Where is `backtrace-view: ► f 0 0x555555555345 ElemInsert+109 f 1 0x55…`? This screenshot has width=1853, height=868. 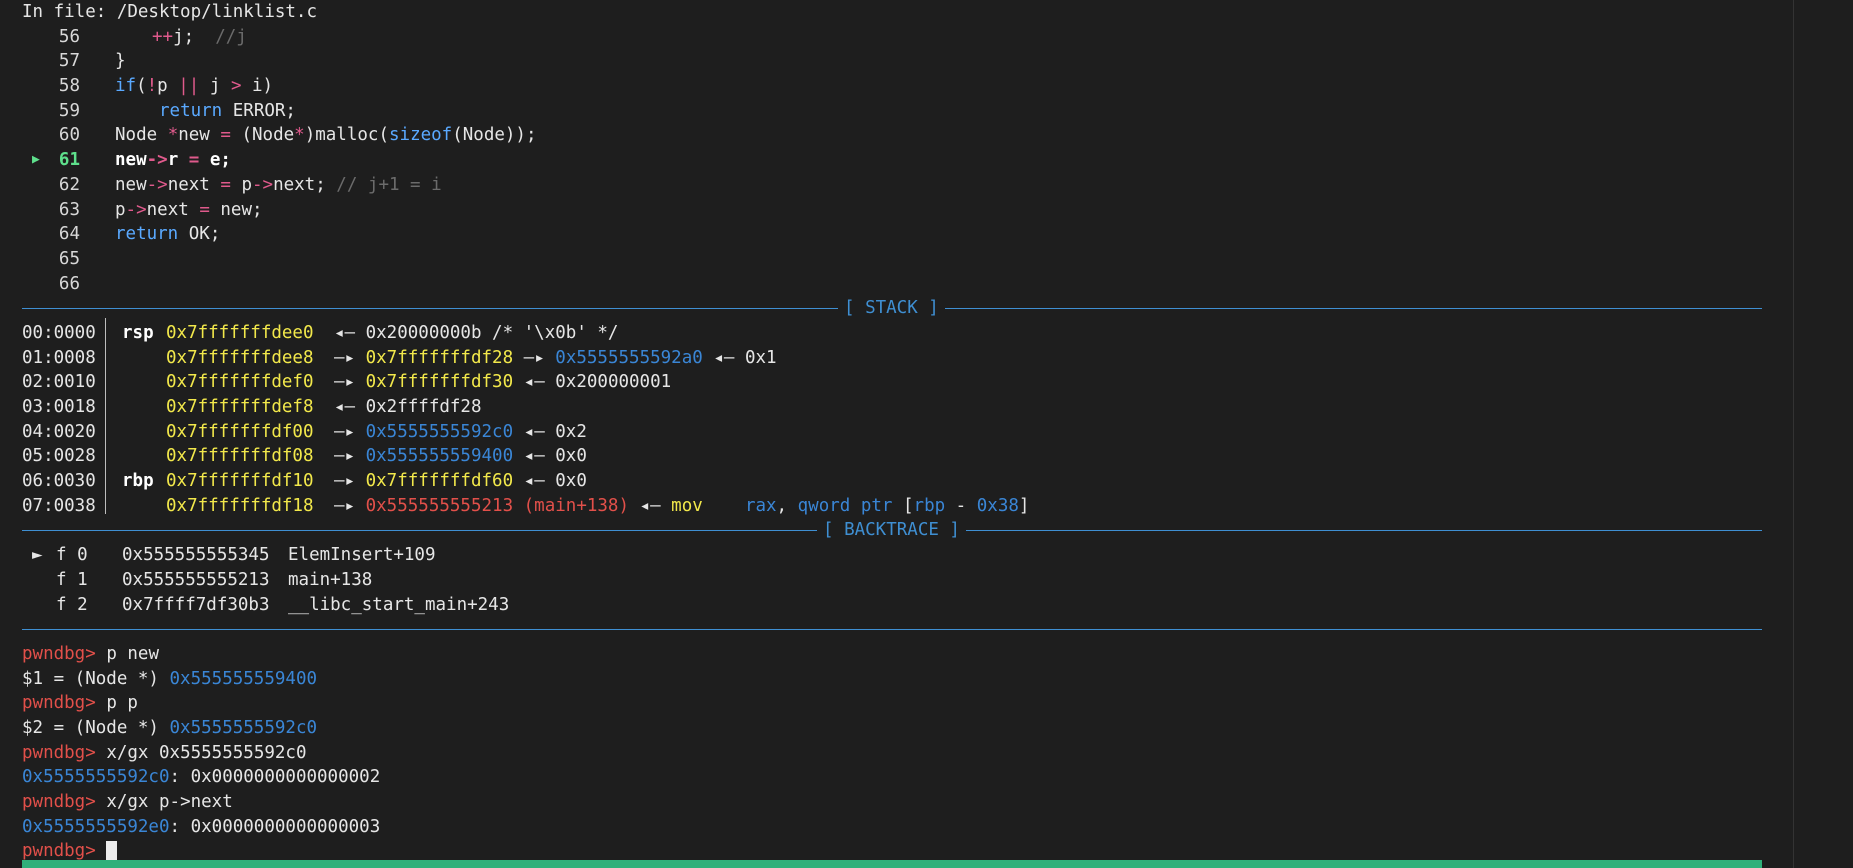
backtrace-view: ► f 0 0x555555555345 ElemInsert+109 f 1 0x55… is located at coordinates (892, 580).